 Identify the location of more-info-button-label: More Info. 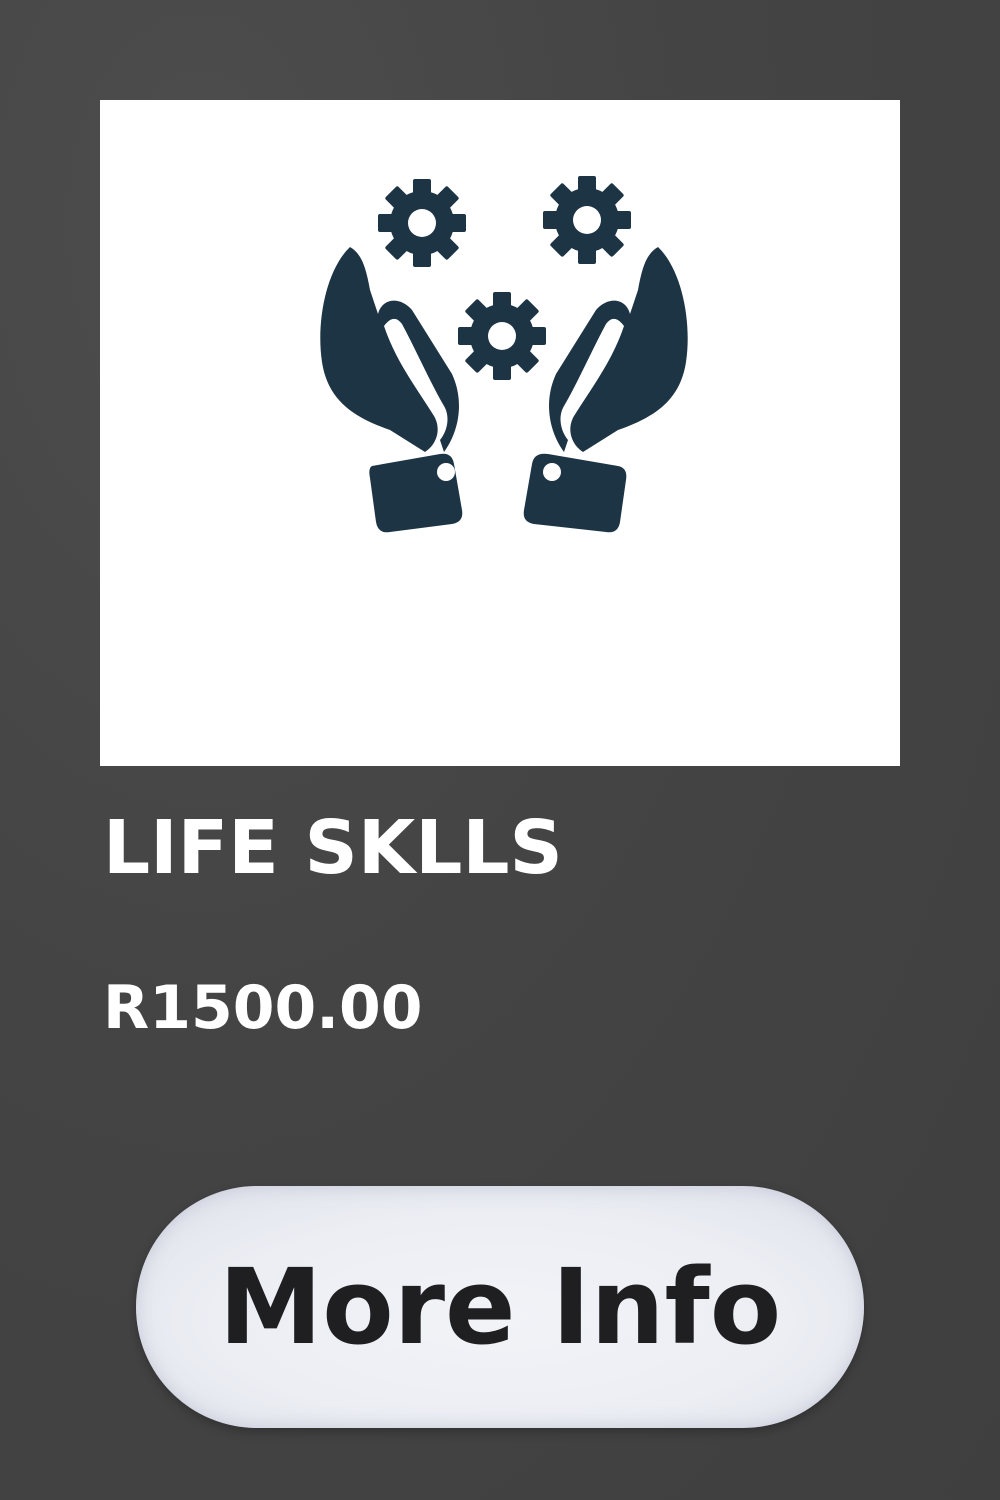
(500, 1307).